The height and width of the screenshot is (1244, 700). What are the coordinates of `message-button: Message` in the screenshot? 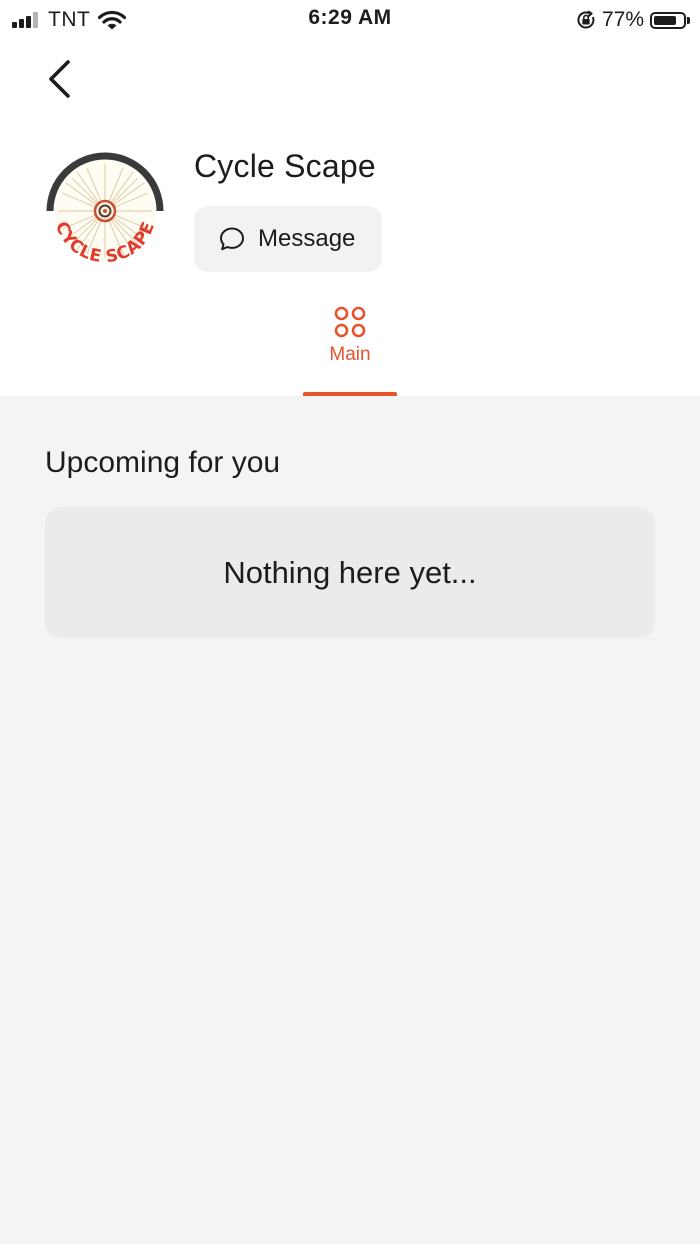 It's located at (288, 239).